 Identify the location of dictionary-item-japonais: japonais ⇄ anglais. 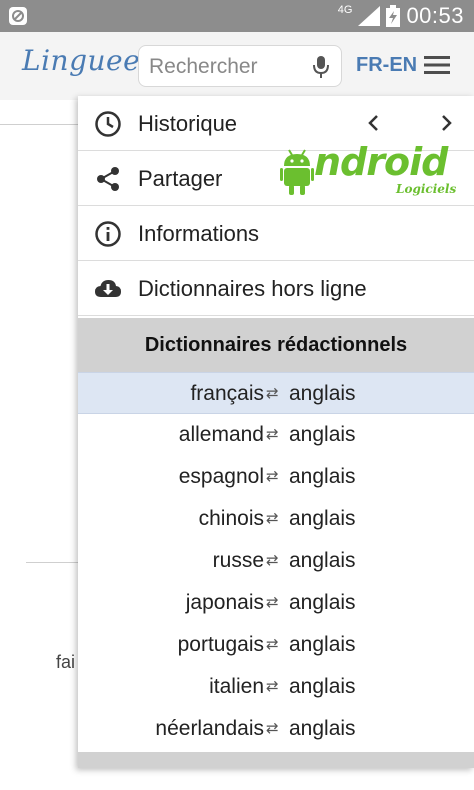
(276, 603).